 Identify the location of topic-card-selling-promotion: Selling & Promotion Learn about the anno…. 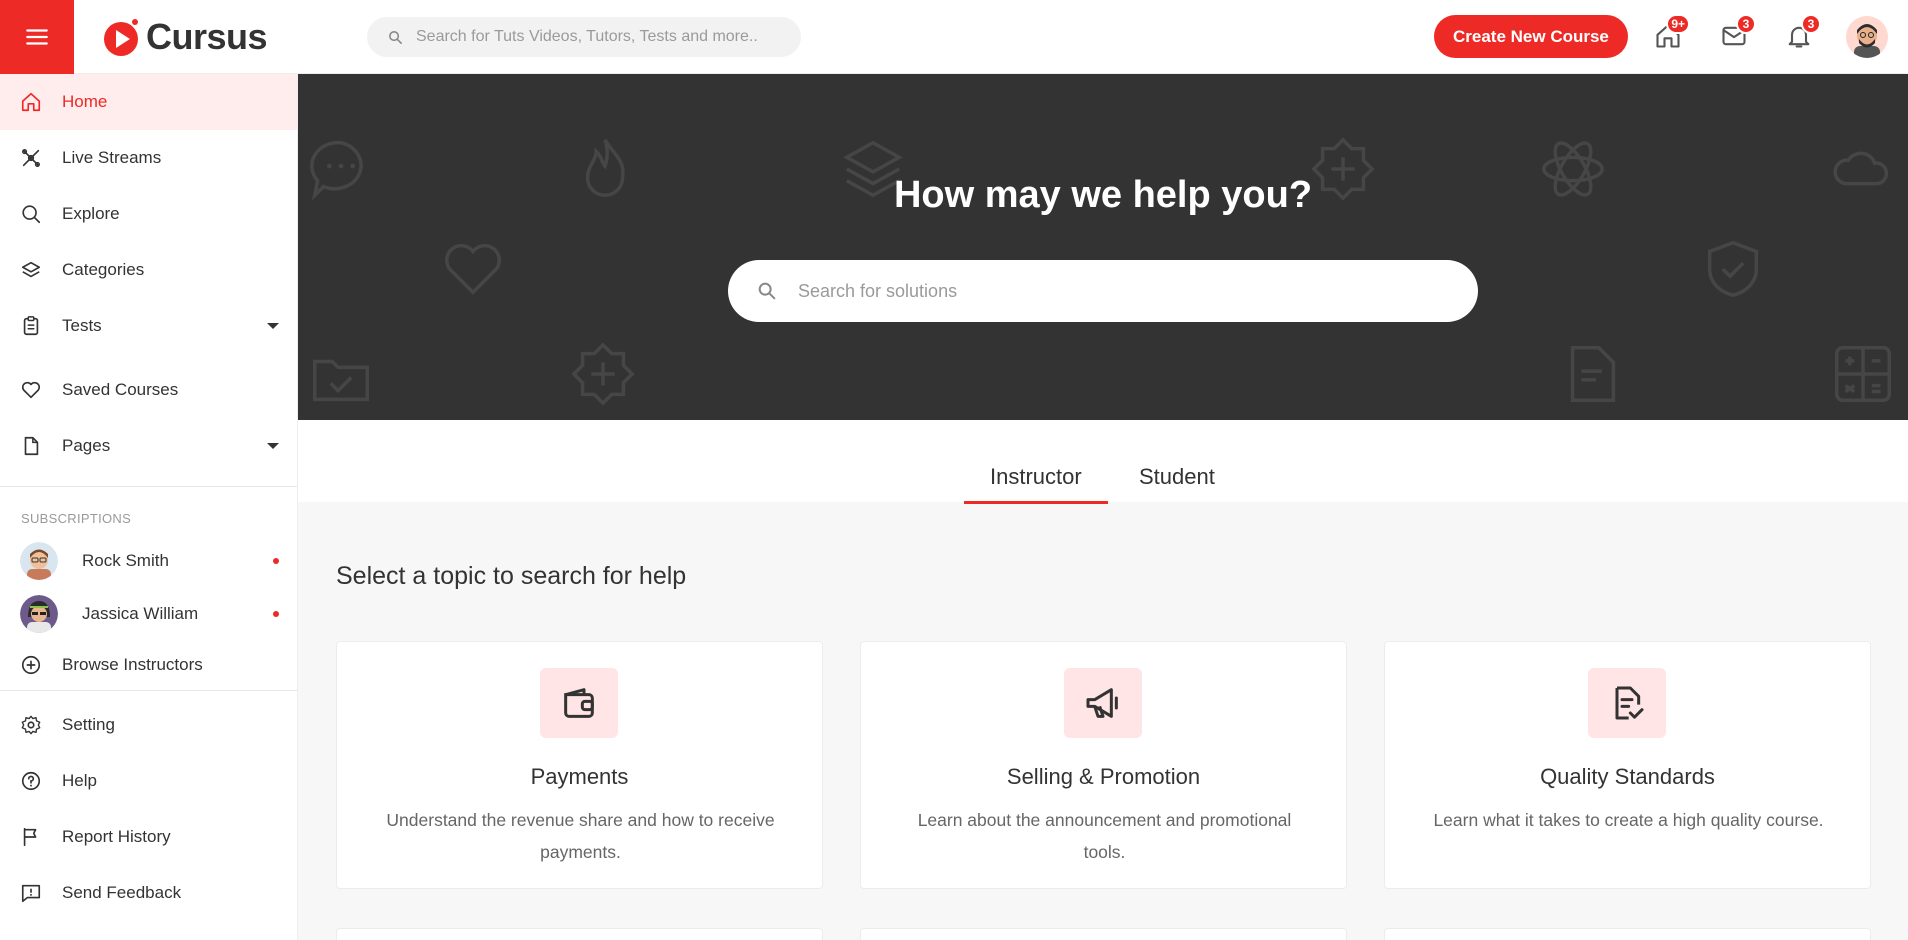
(1103, 765).